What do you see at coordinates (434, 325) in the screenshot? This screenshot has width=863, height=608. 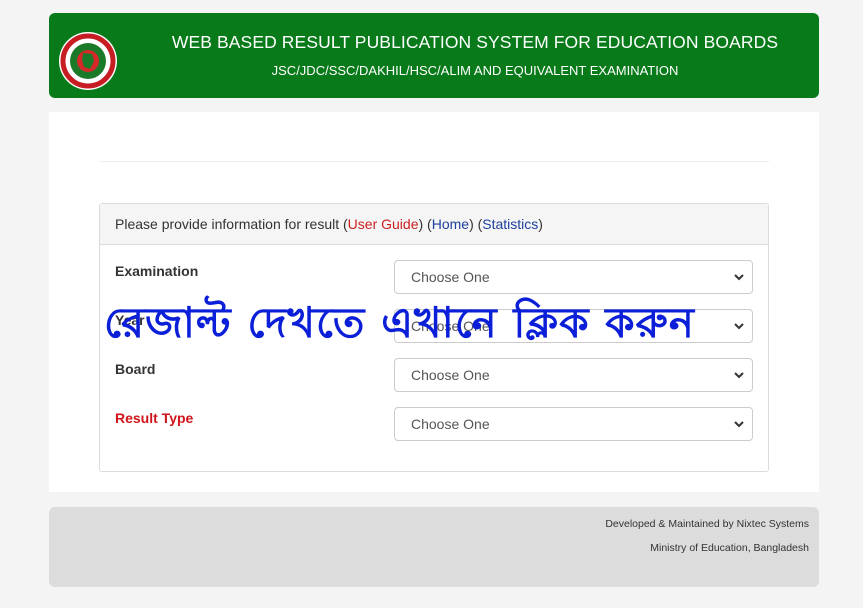 I see `click-here-banner: রেজাল্ট দেখতে এখানে ক্লিক করুন` at bounding box center [434, 325].